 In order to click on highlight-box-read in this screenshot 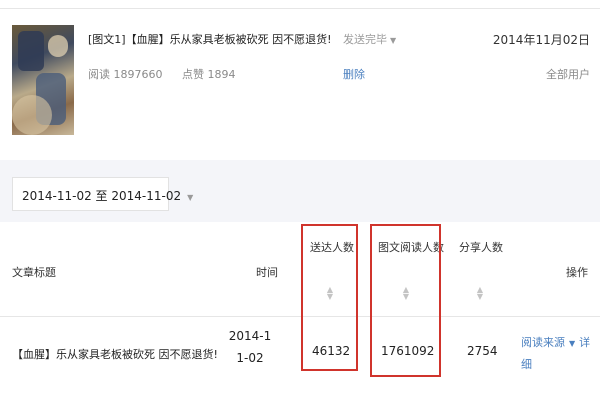, I will do `click(405, 300)`.